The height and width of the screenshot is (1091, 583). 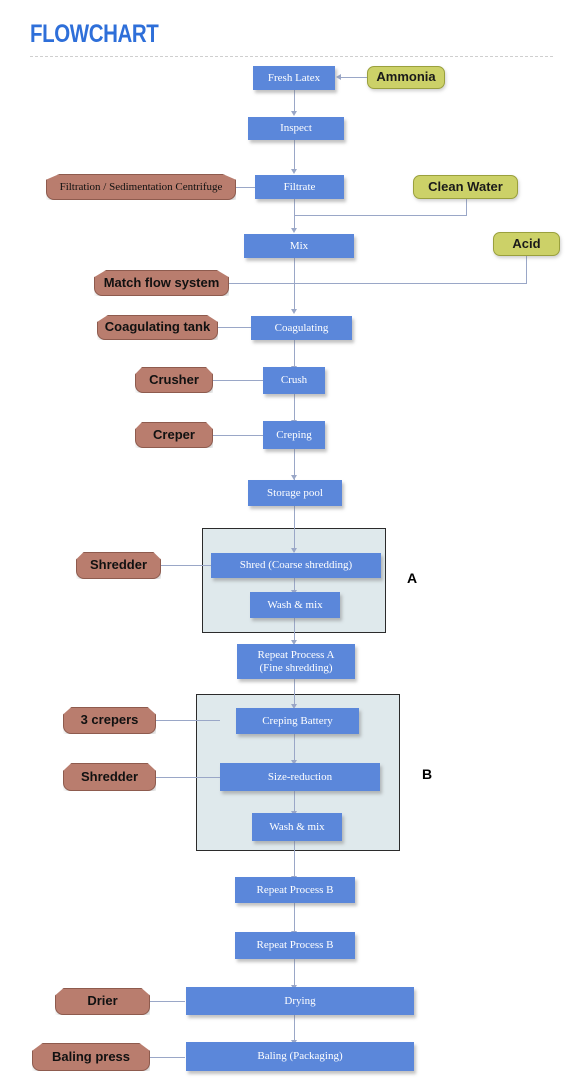 What do you see at coordinates (294, 171) in the screenshot?
I see `arrowhead-filtrate` at bounding box center [294, 171].